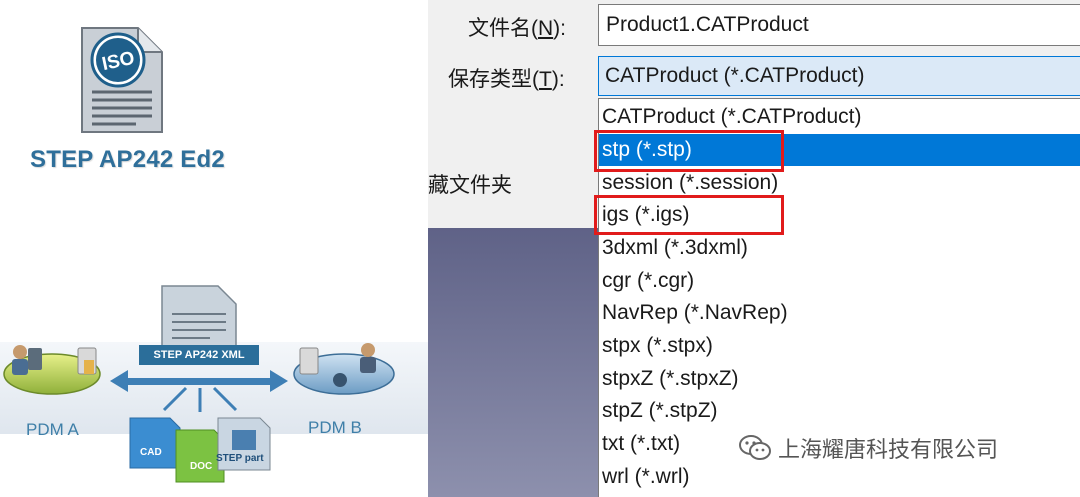 The image size is (1080, 497). I want to click on option-stpxz: stpxZ (*.stpxZ), so click(839, 379).